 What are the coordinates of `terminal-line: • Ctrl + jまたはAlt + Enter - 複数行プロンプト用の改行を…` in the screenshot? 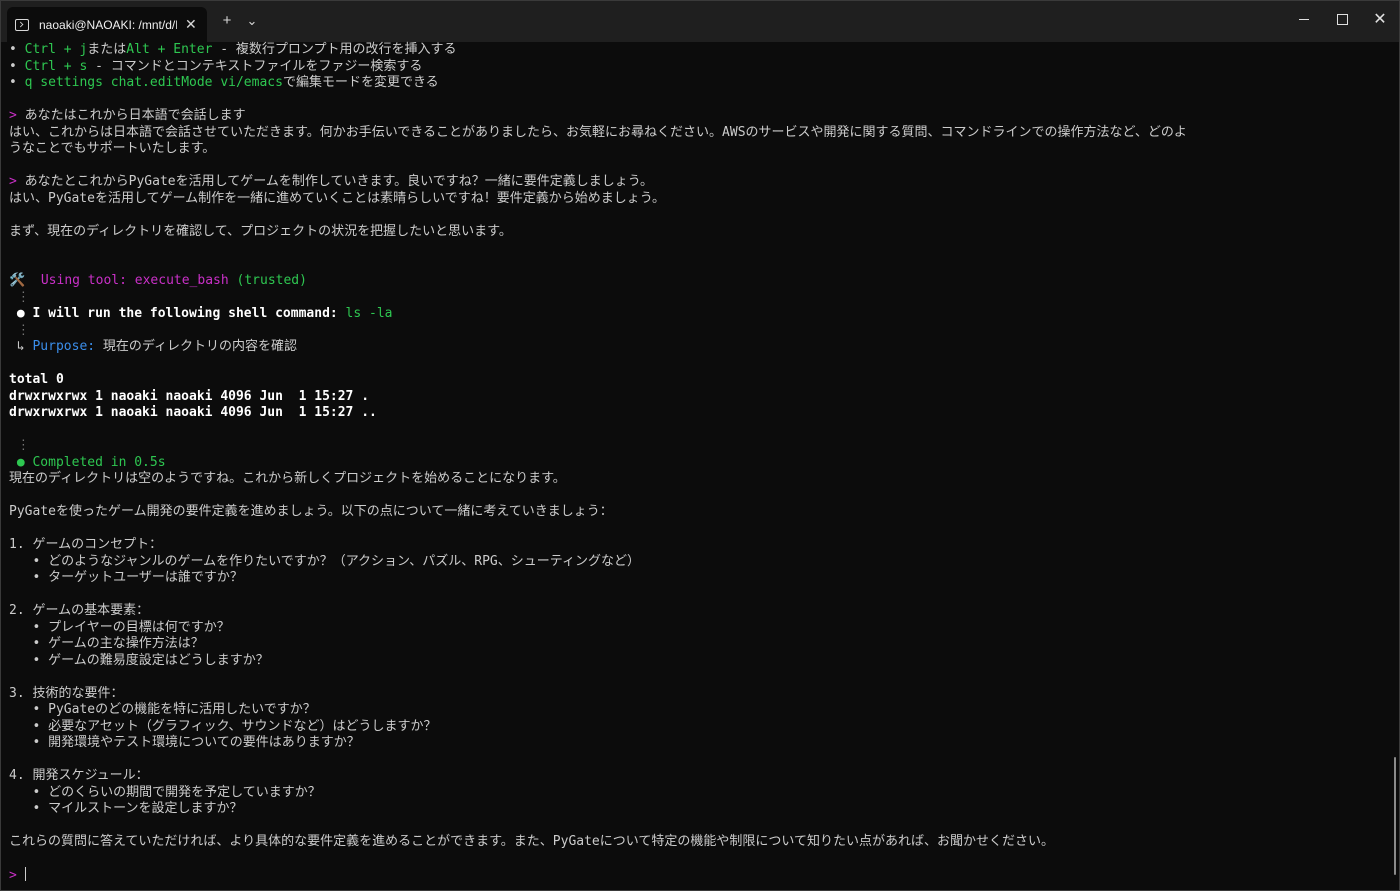 It's located at (699, 50).